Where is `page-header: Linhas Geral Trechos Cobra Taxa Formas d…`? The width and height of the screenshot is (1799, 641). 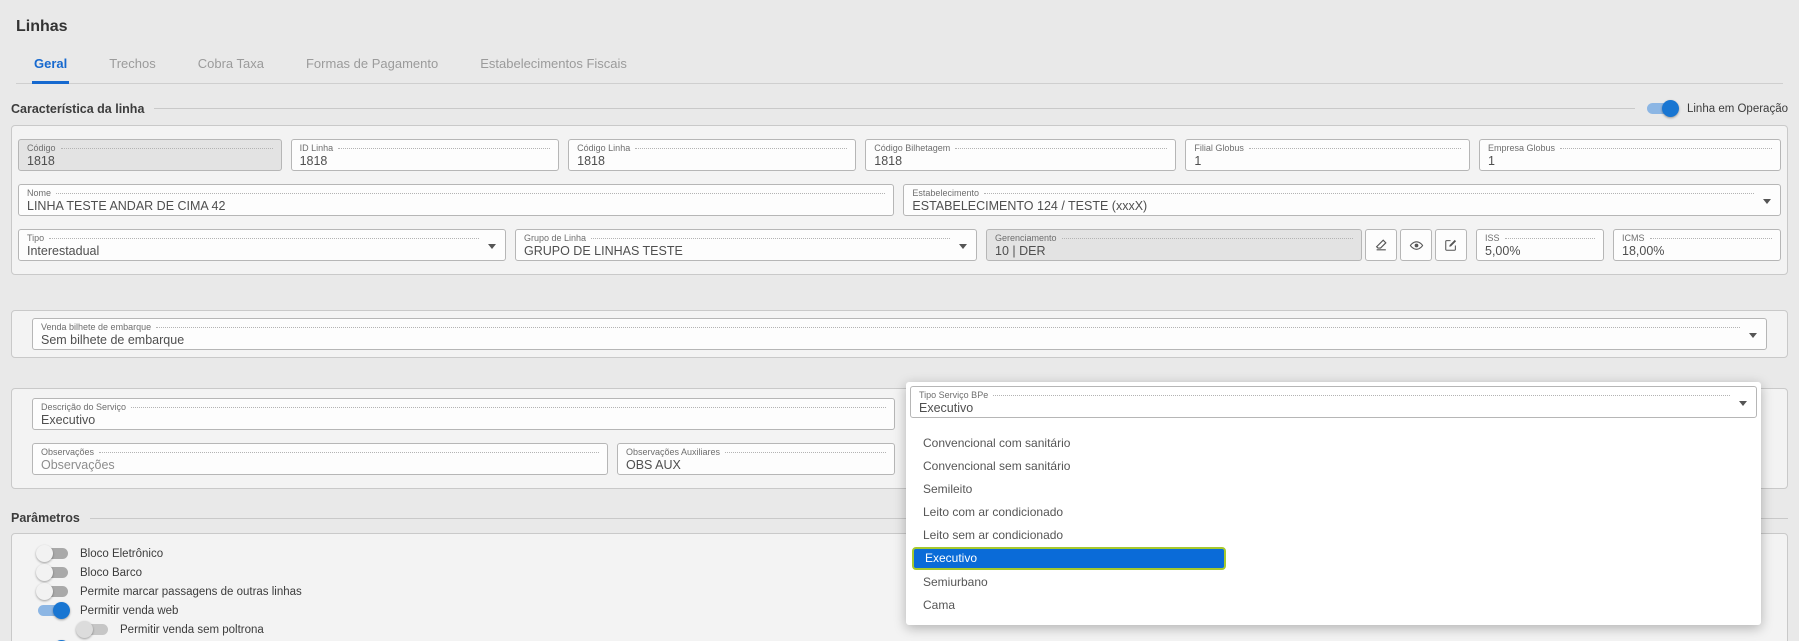
page-header: Linhas Geral Trechos Cobra Taxa Formas d… is located at coordinates (899, 42).